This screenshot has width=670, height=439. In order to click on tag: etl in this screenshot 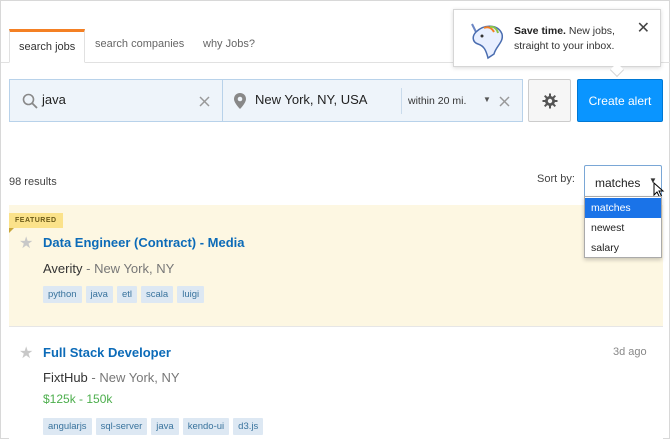, I will do `click(127, 294)`.